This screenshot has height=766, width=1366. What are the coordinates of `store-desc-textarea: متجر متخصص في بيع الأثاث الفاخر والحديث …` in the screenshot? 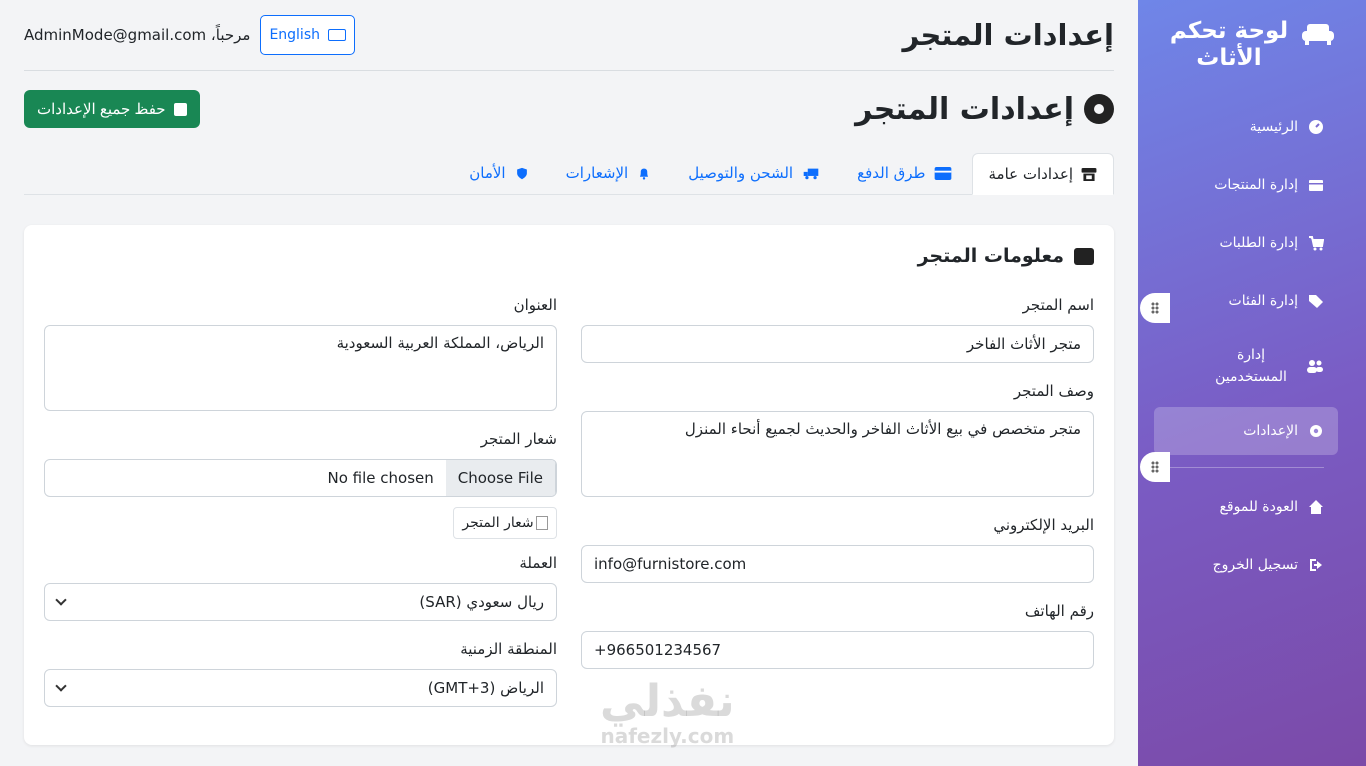 It's located at (837, 454).